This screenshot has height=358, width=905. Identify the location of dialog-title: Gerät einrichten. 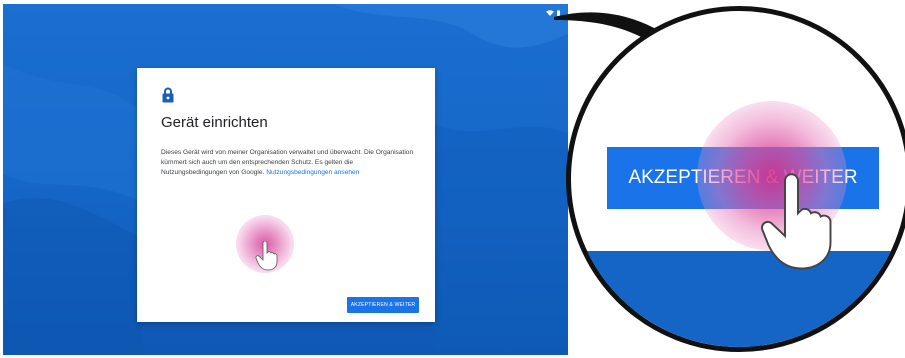
(214, 122).